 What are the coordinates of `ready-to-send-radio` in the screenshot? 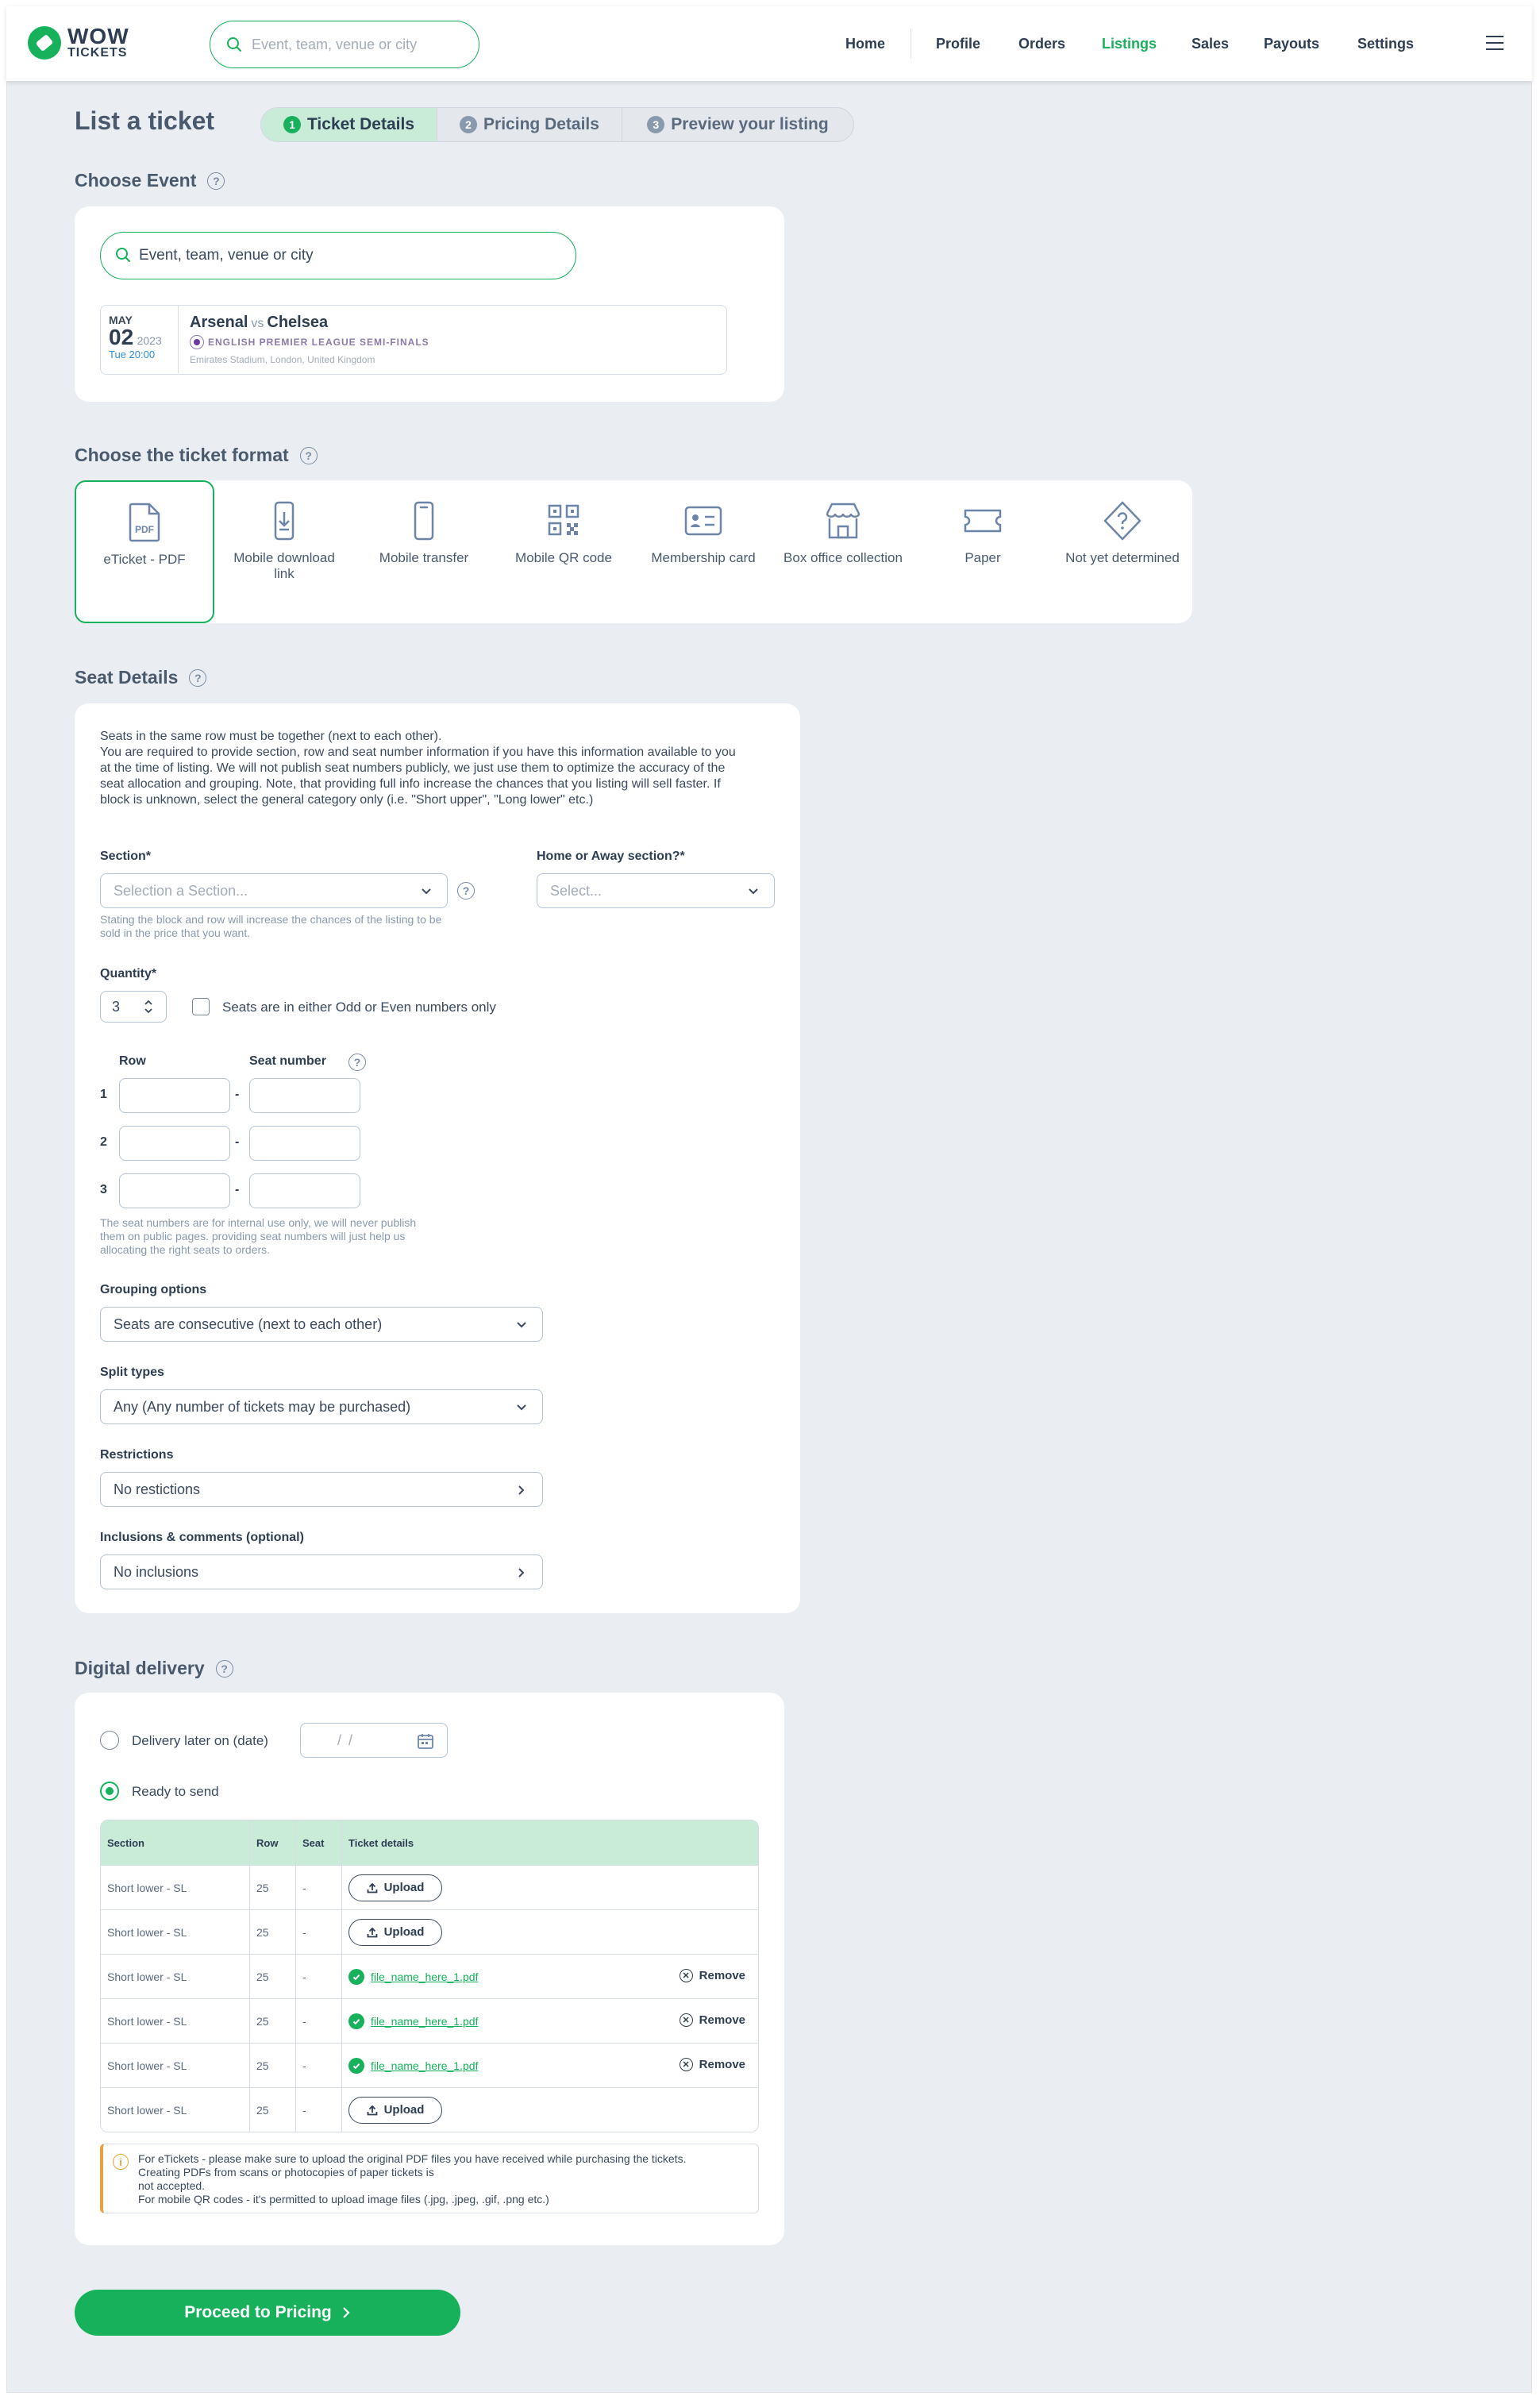 It's located at (109, 1791).